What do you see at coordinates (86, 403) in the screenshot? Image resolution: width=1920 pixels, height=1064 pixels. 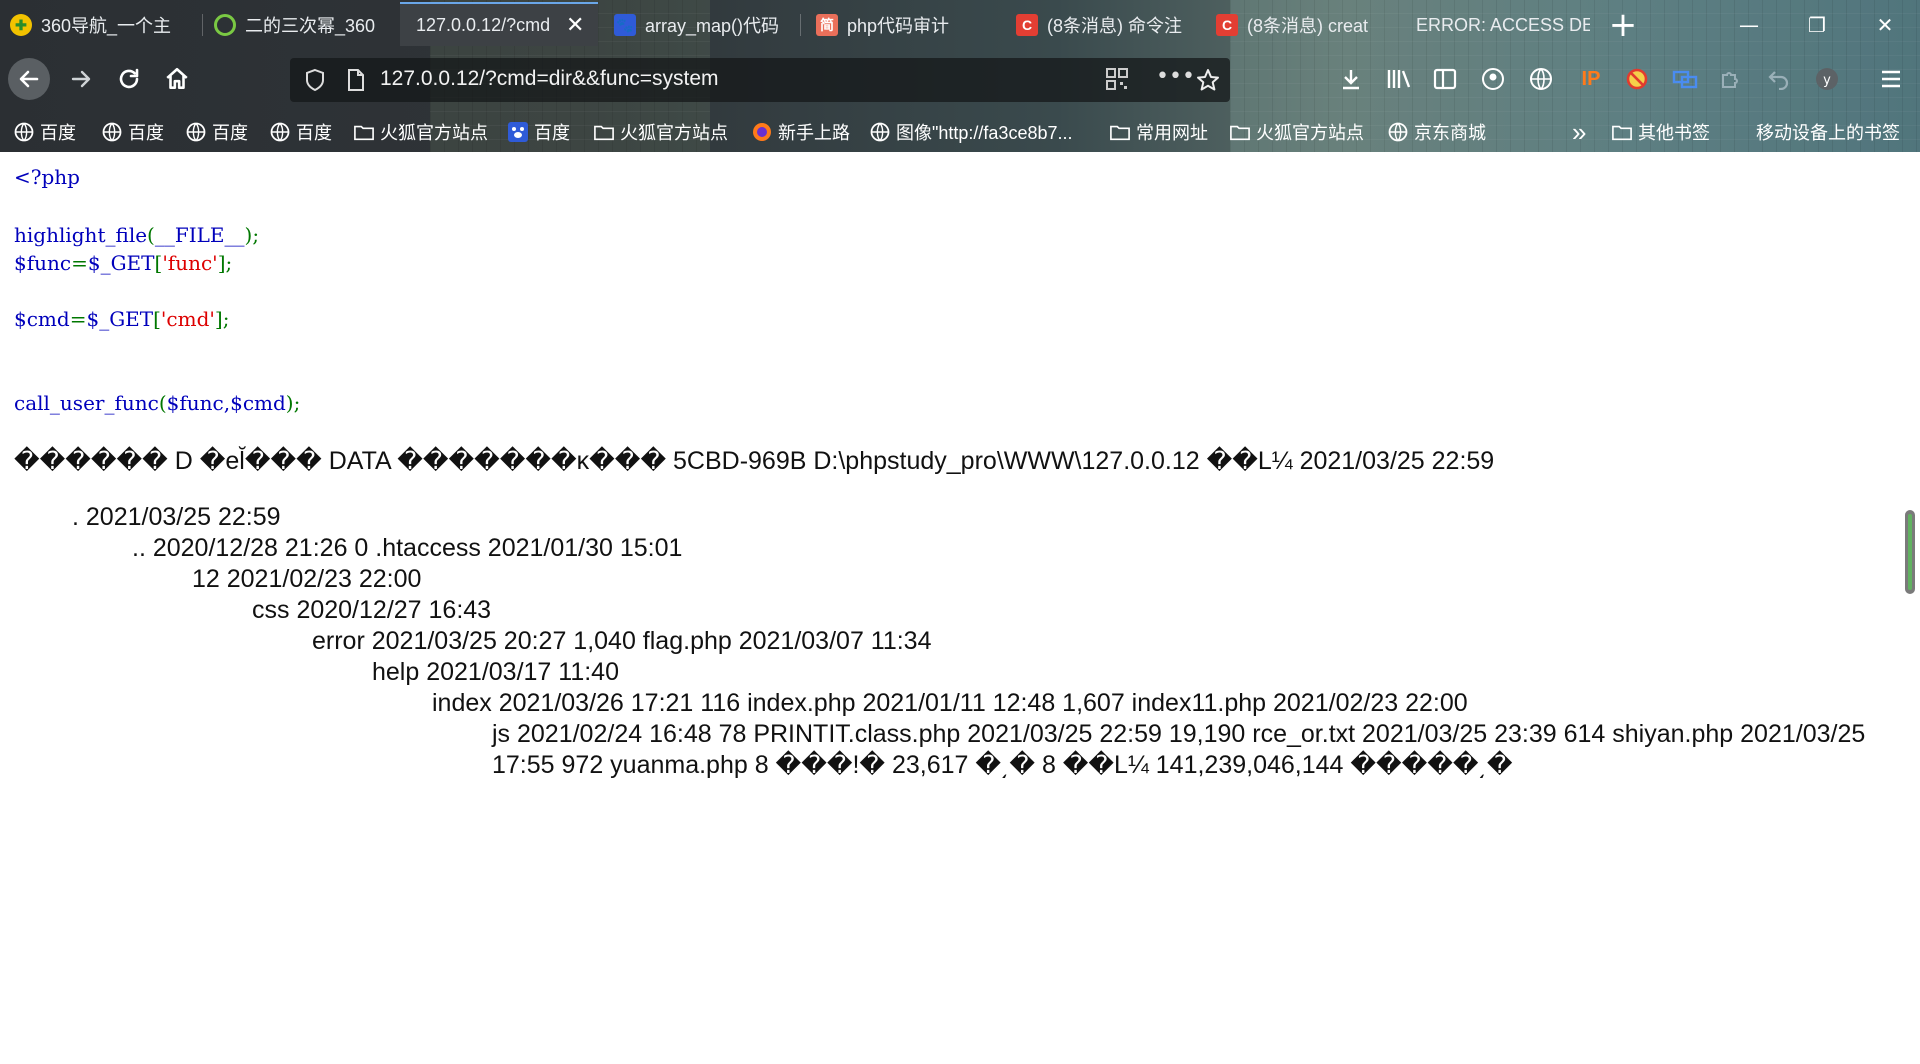 I see `code-token: call_user_func` at bounding box center [86, 403].